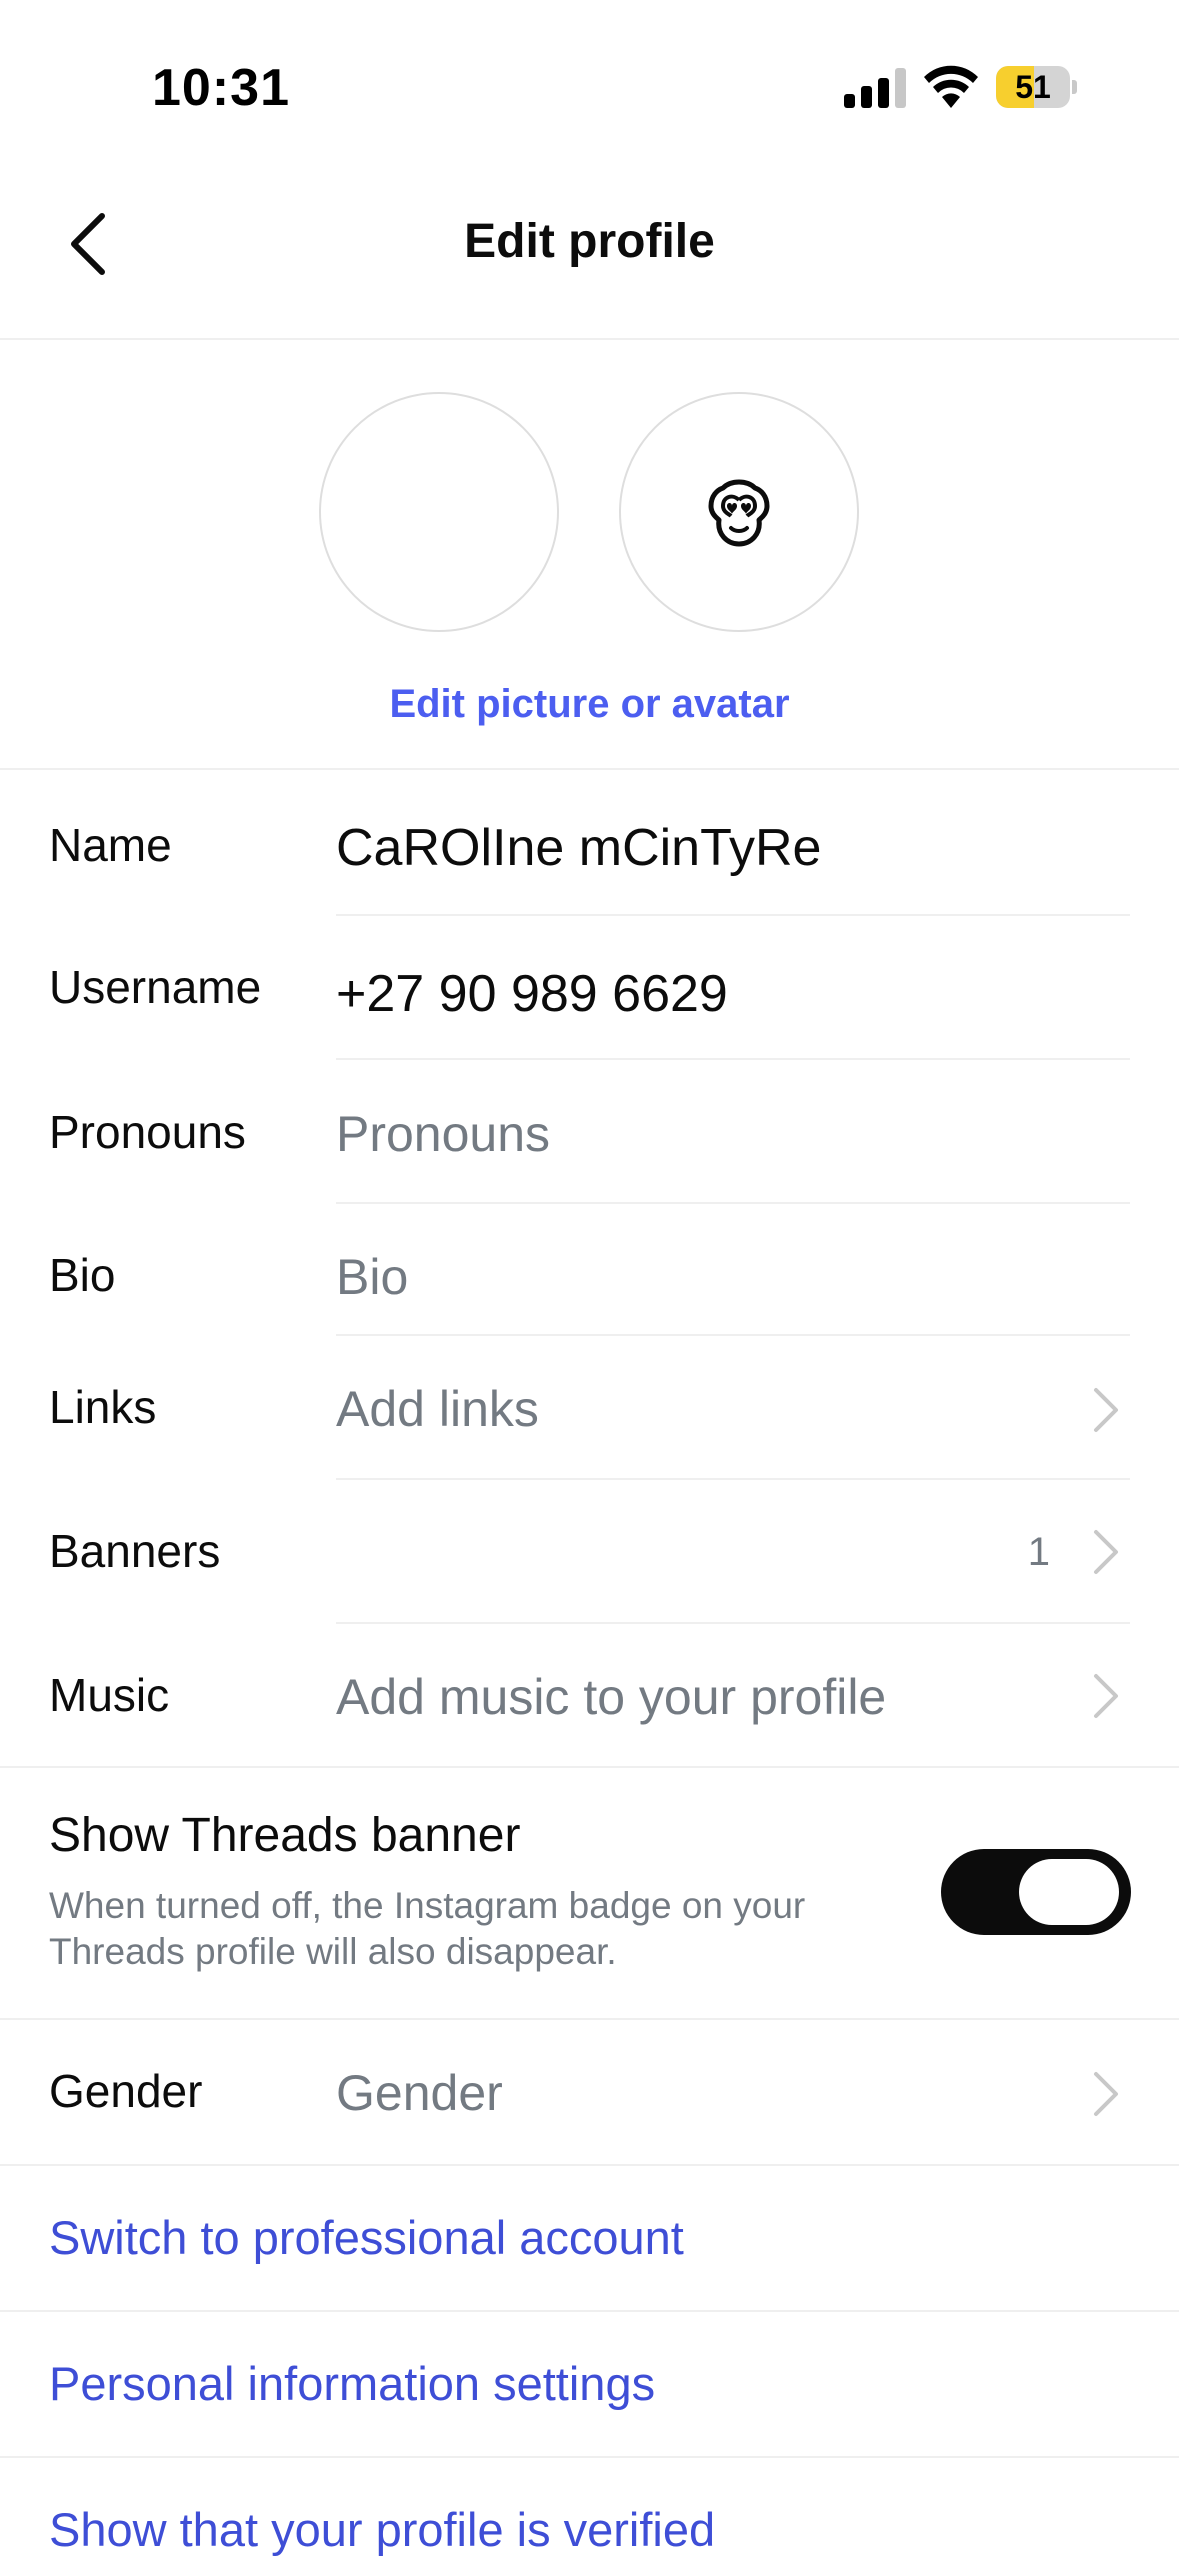  I want to click on pronouns-label: Pronouns, so click(147, 1132).